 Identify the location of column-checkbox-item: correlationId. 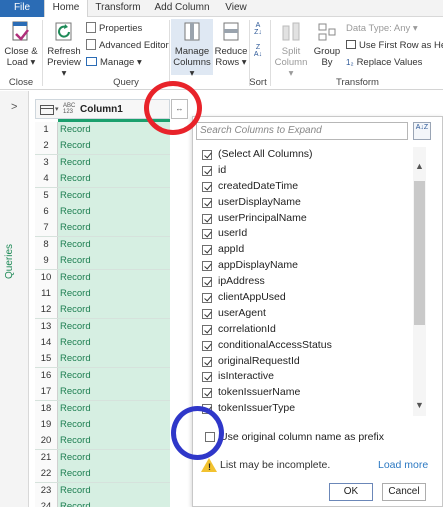
(305, 330).